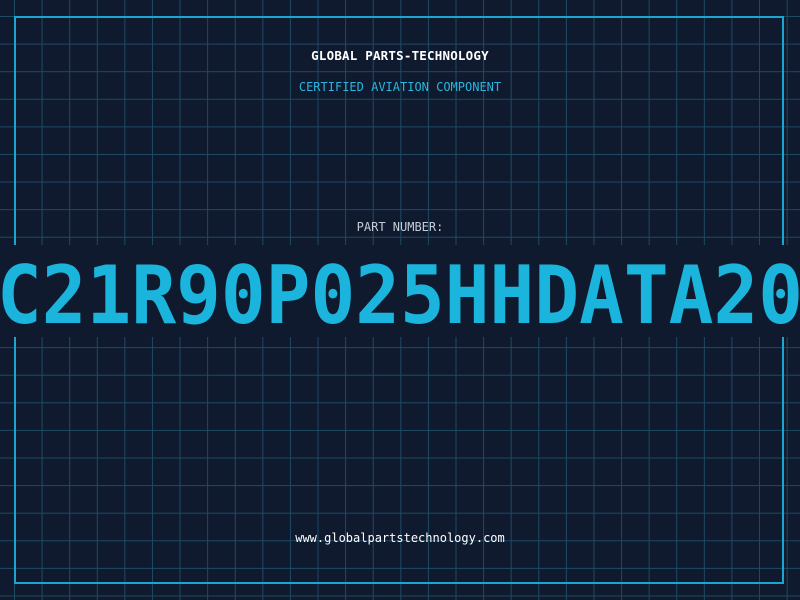  I want to click on certification-subtitle: CERTIFIED AVIATION COMPONENT, so click(400, 87).